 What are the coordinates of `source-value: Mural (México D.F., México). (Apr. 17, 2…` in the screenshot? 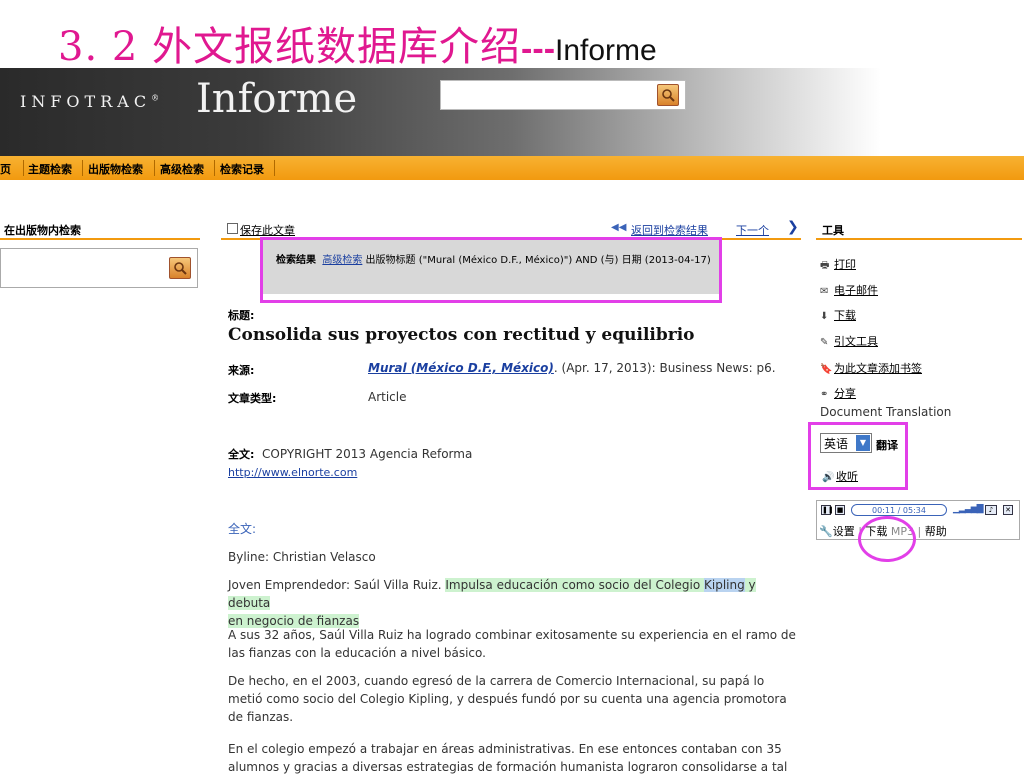 It's located at (572, 368).